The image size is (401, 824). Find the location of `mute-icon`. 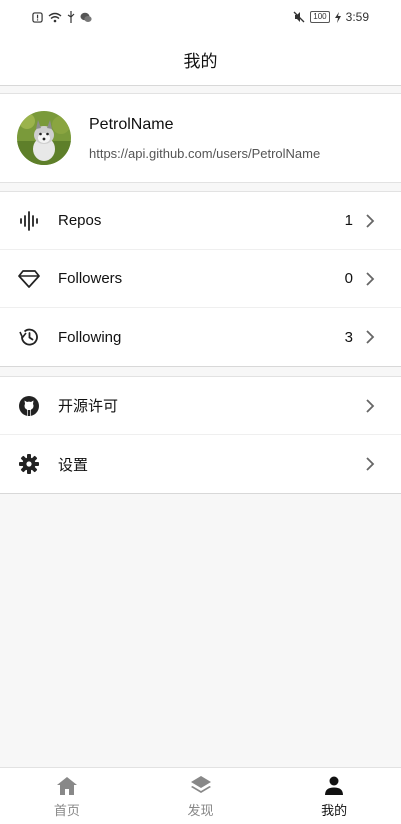

mute-icon is located at coordinates (299, 17).